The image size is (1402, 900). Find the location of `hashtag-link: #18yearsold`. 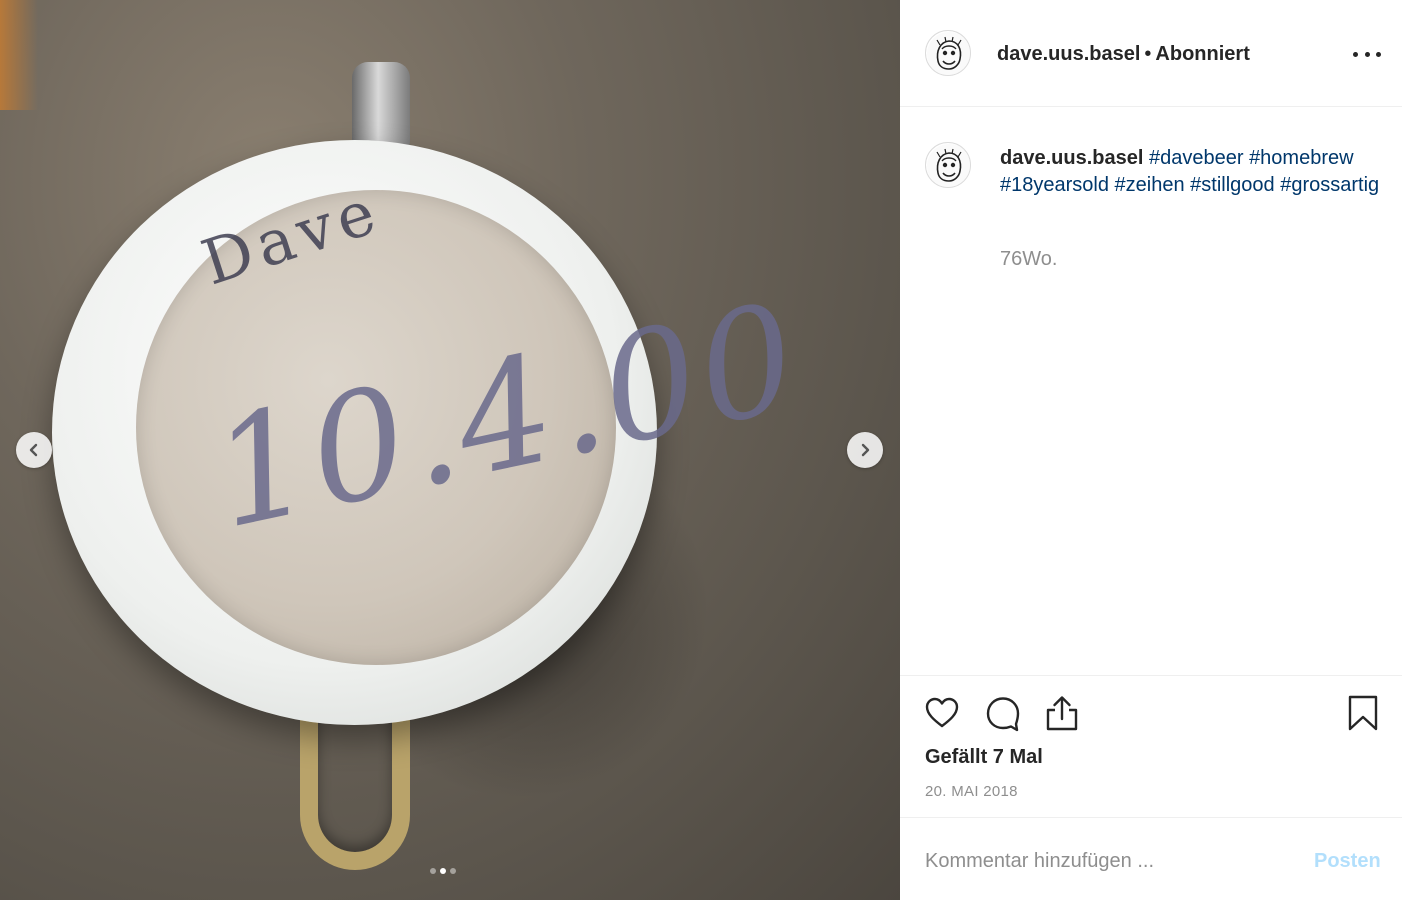

hashtag-link: #18yearsold is located at coordinates (1054, 185).